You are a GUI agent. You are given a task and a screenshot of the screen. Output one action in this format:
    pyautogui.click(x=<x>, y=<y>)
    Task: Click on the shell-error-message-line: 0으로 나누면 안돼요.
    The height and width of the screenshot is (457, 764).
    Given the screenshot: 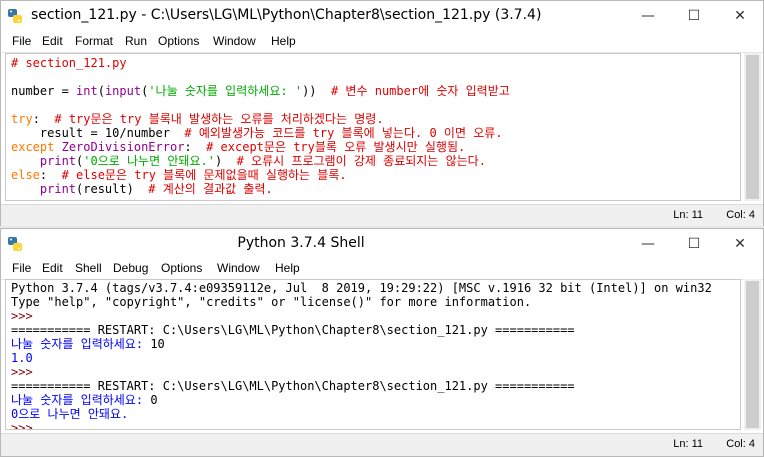 What is the action you would take?
    pyautogui.click(x=70, y=414)
    